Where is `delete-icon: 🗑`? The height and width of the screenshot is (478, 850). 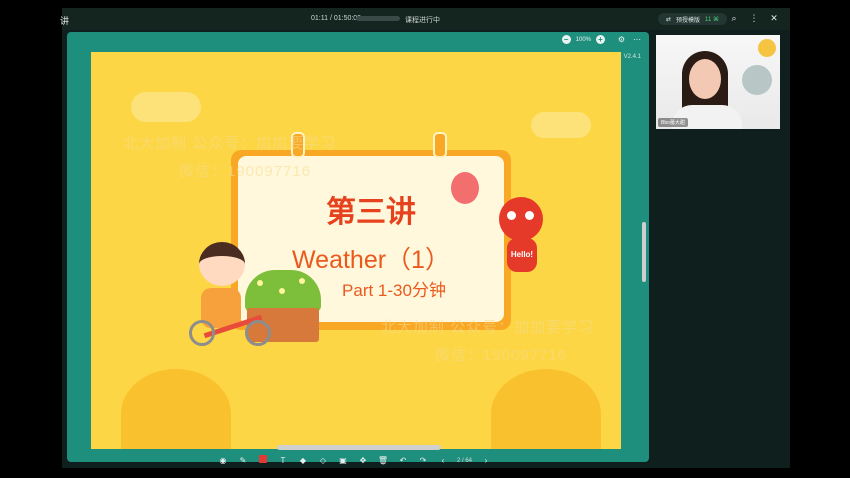 delete-icon: 🗑 is located at coordinates (383, 461).